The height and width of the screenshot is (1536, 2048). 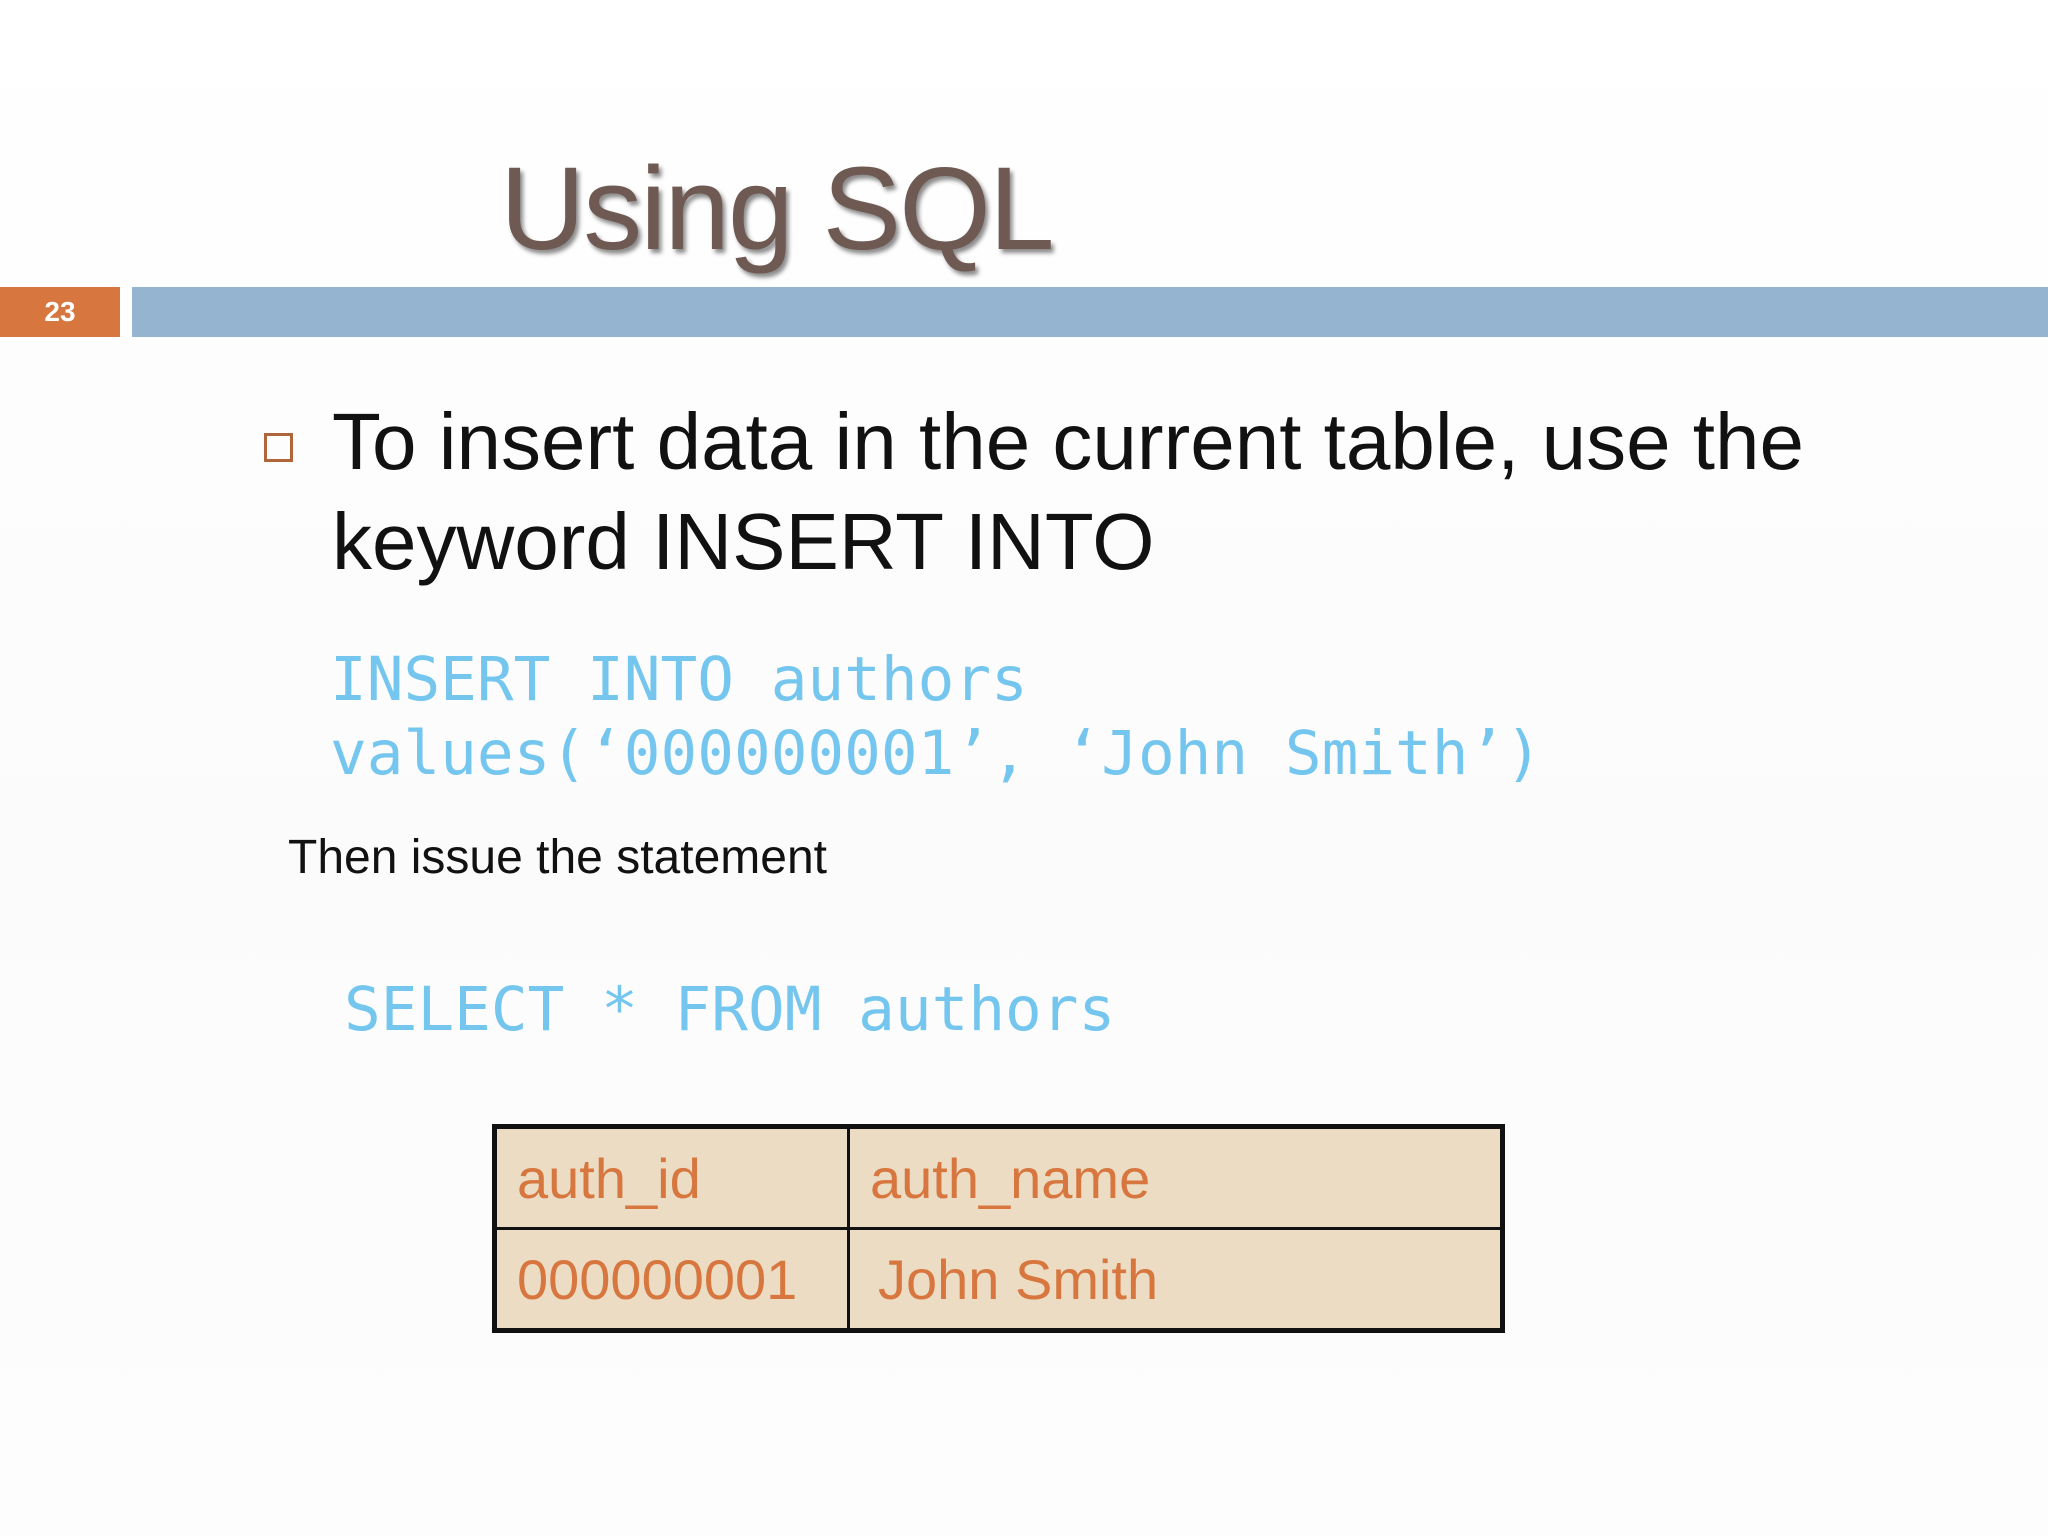 I want to click on table-cell: John Smith, so click(x=1175, y=1279).